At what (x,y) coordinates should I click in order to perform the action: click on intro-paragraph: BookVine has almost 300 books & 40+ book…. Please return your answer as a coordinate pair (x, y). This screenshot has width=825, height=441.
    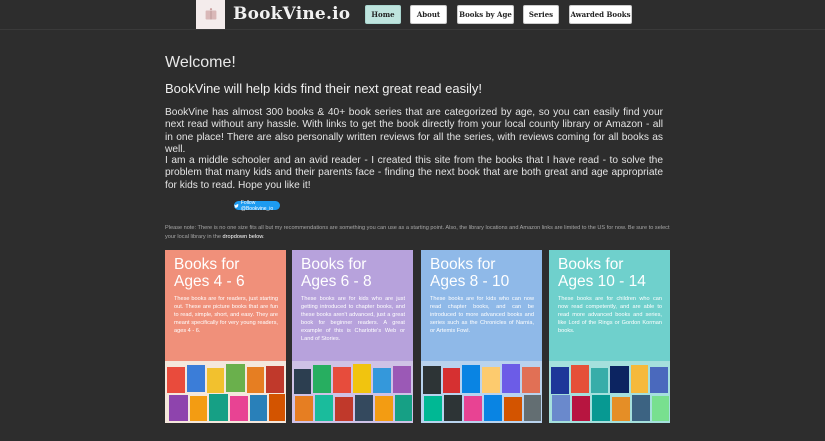
    Looking at the image, I should click on (414, 131).